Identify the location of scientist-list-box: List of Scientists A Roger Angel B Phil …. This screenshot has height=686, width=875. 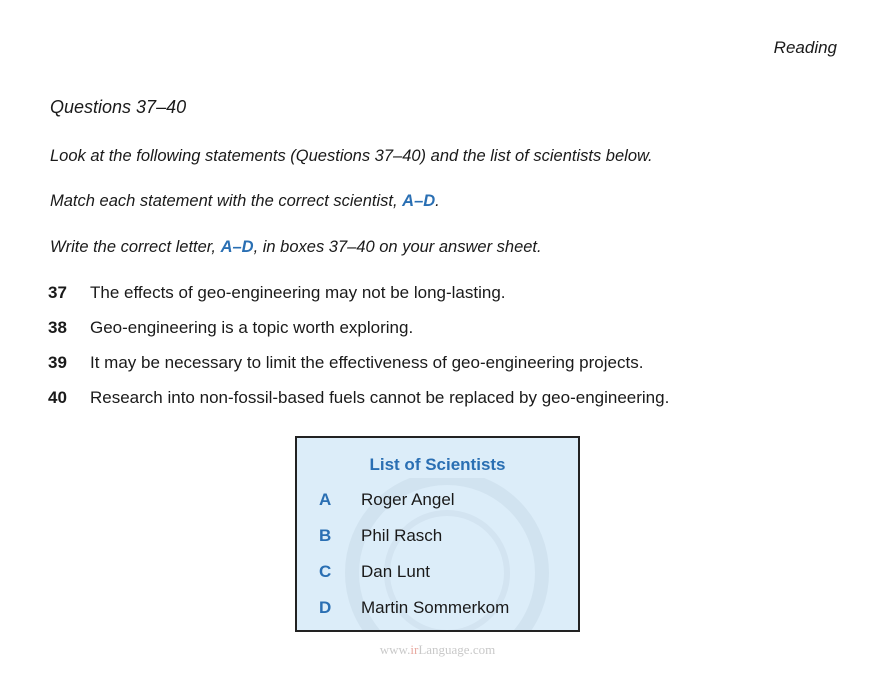
(437, 534).